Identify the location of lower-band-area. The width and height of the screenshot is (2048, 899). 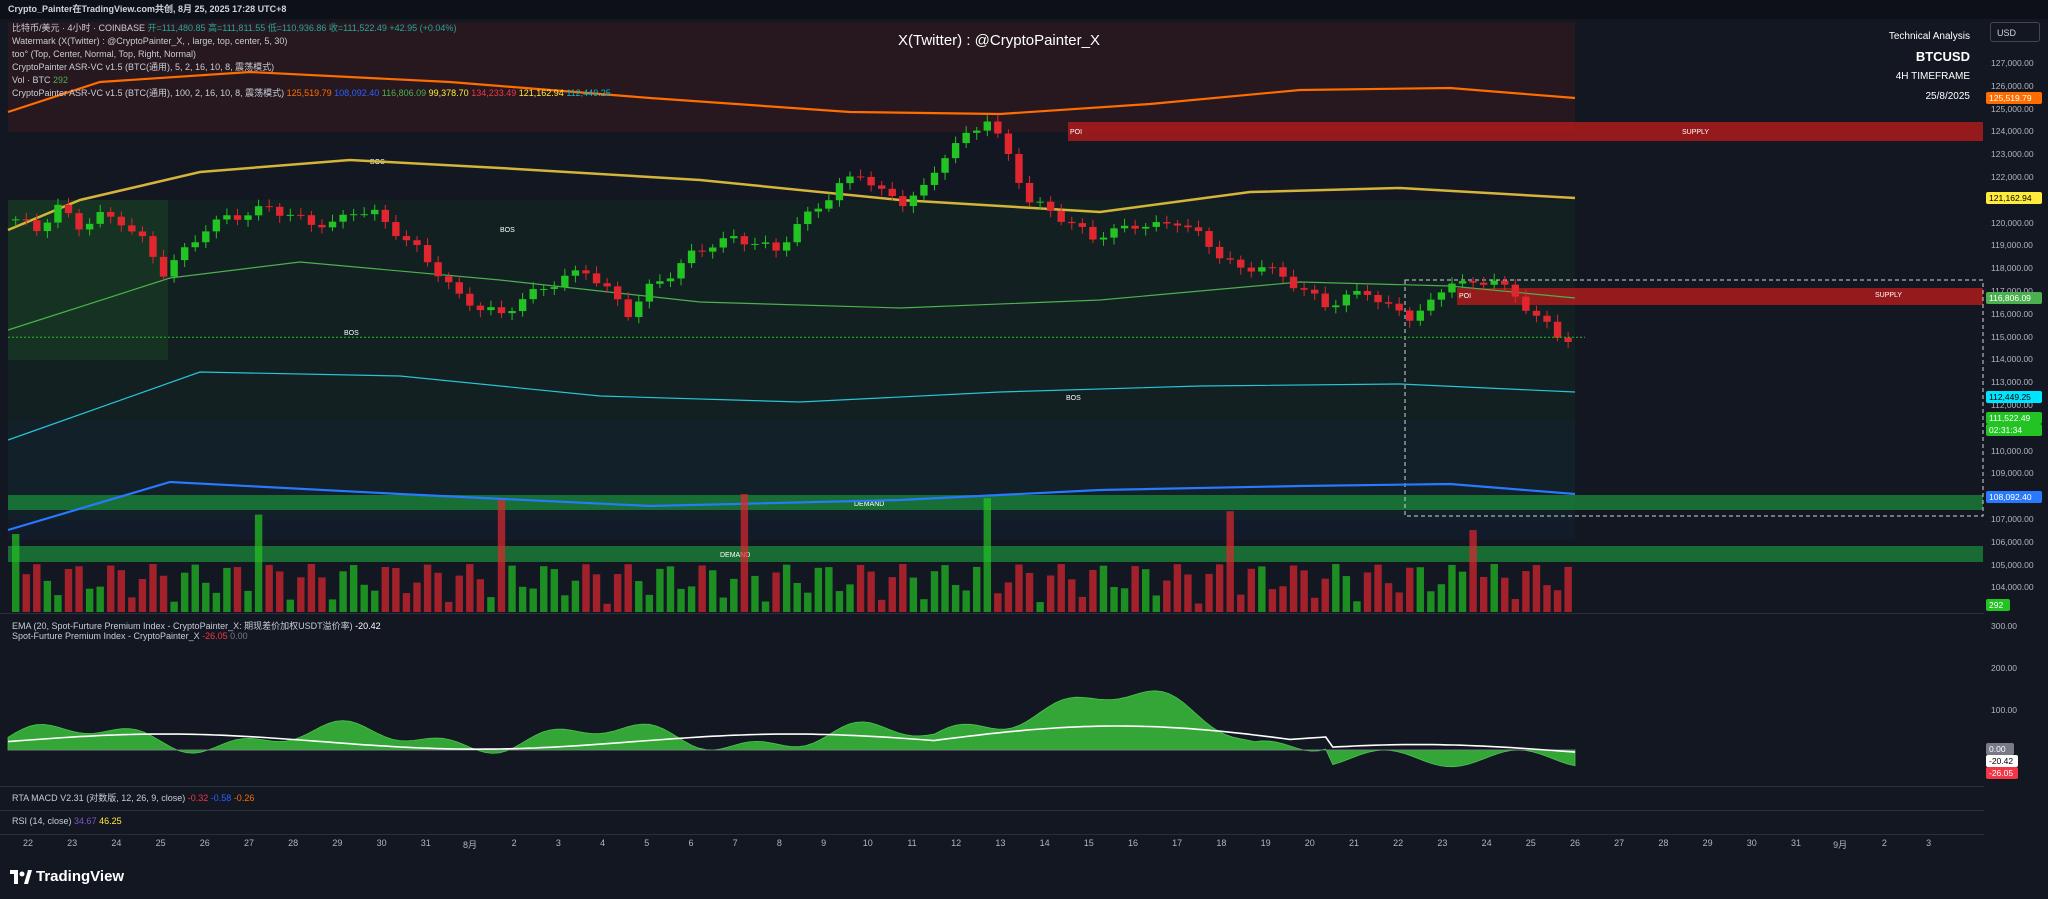
(791, 480).